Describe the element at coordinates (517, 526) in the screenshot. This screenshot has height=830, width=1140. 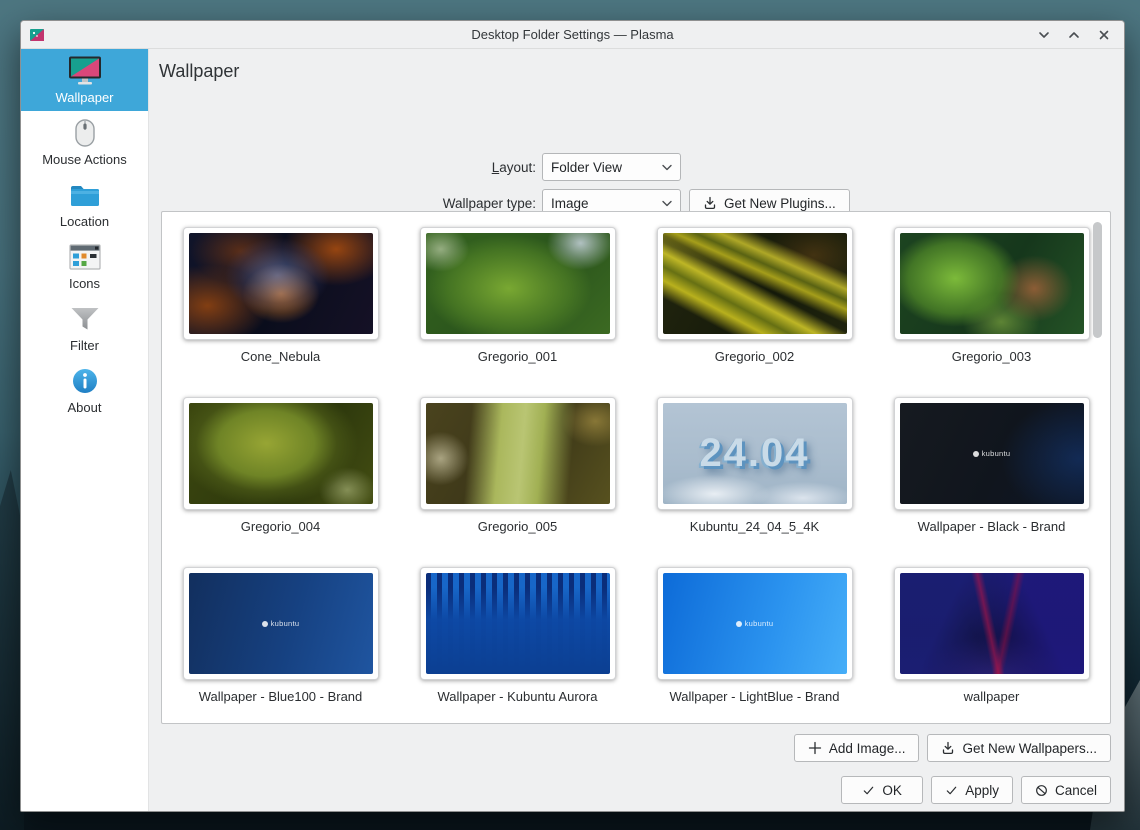
I see `wallpaper-label: Gregorio_005` at that location.